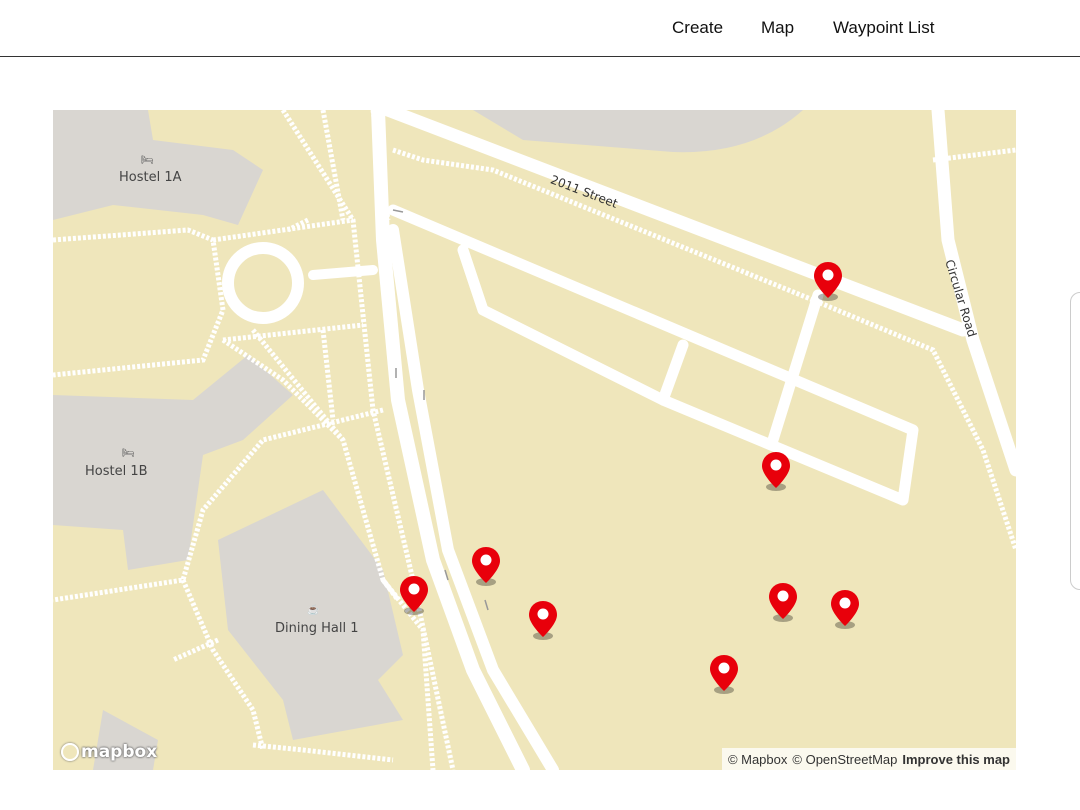 The height and width of the screenshot is (810, 1080). Describe the element at coordinates (1075, 441) in the screenshot. I see `side-panel-handle` at that location.